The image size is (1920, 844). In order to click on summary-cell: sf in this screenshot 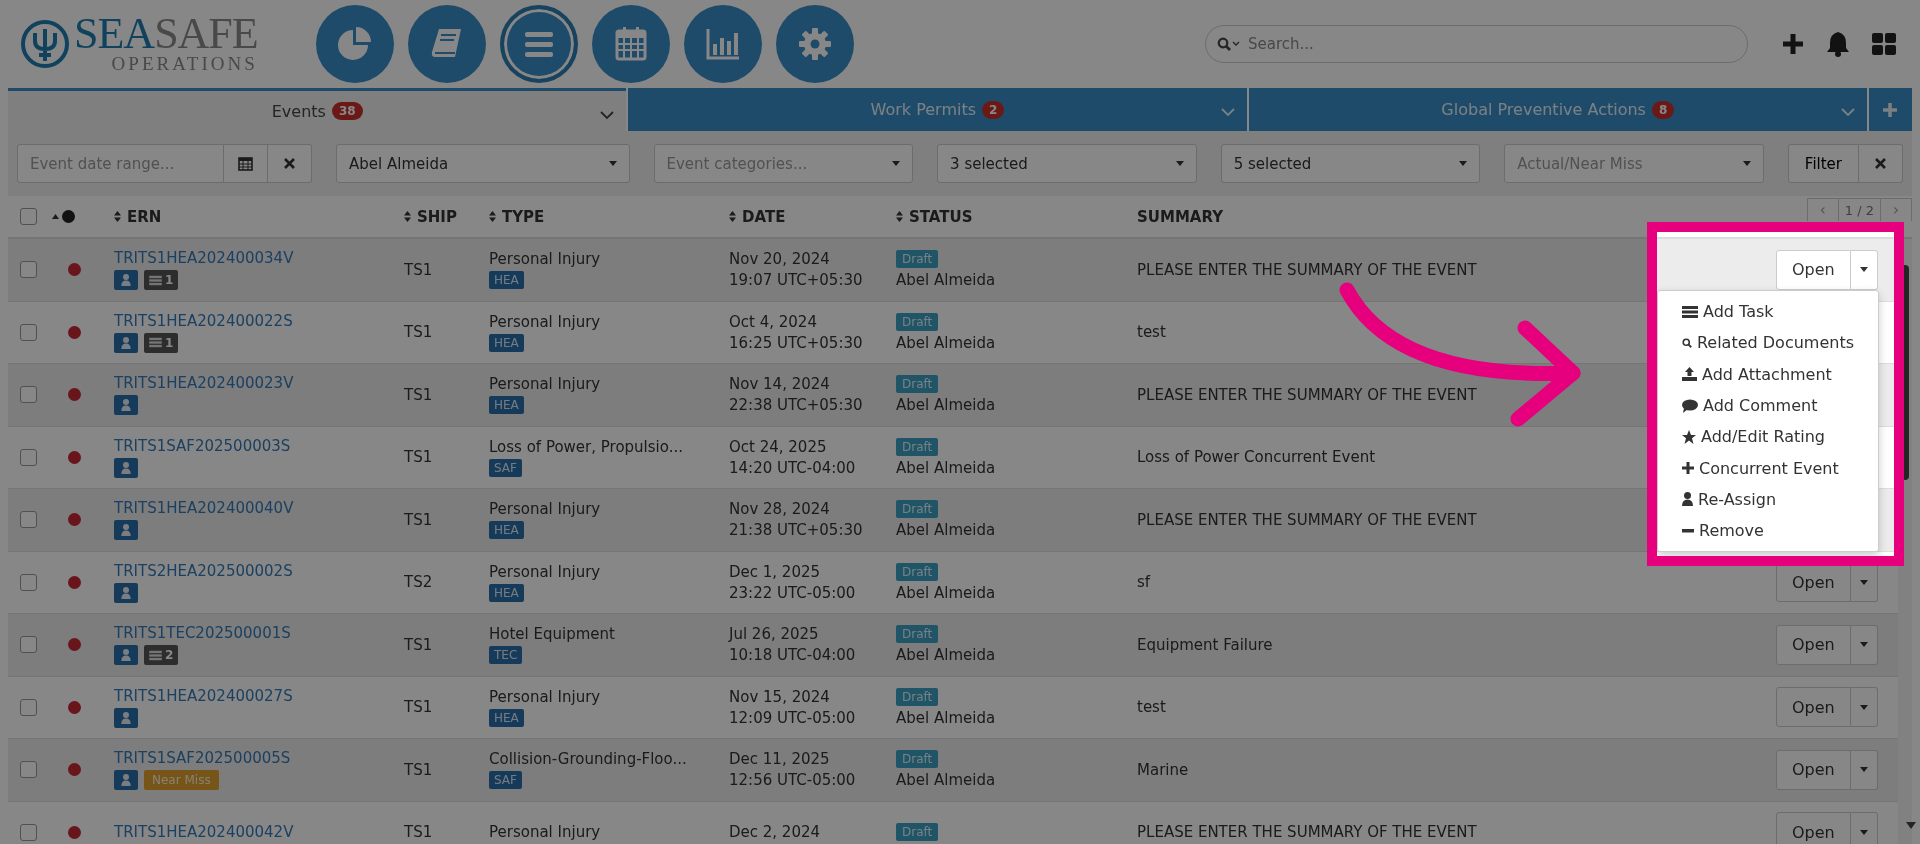, I will do `click(1144, 582)`.